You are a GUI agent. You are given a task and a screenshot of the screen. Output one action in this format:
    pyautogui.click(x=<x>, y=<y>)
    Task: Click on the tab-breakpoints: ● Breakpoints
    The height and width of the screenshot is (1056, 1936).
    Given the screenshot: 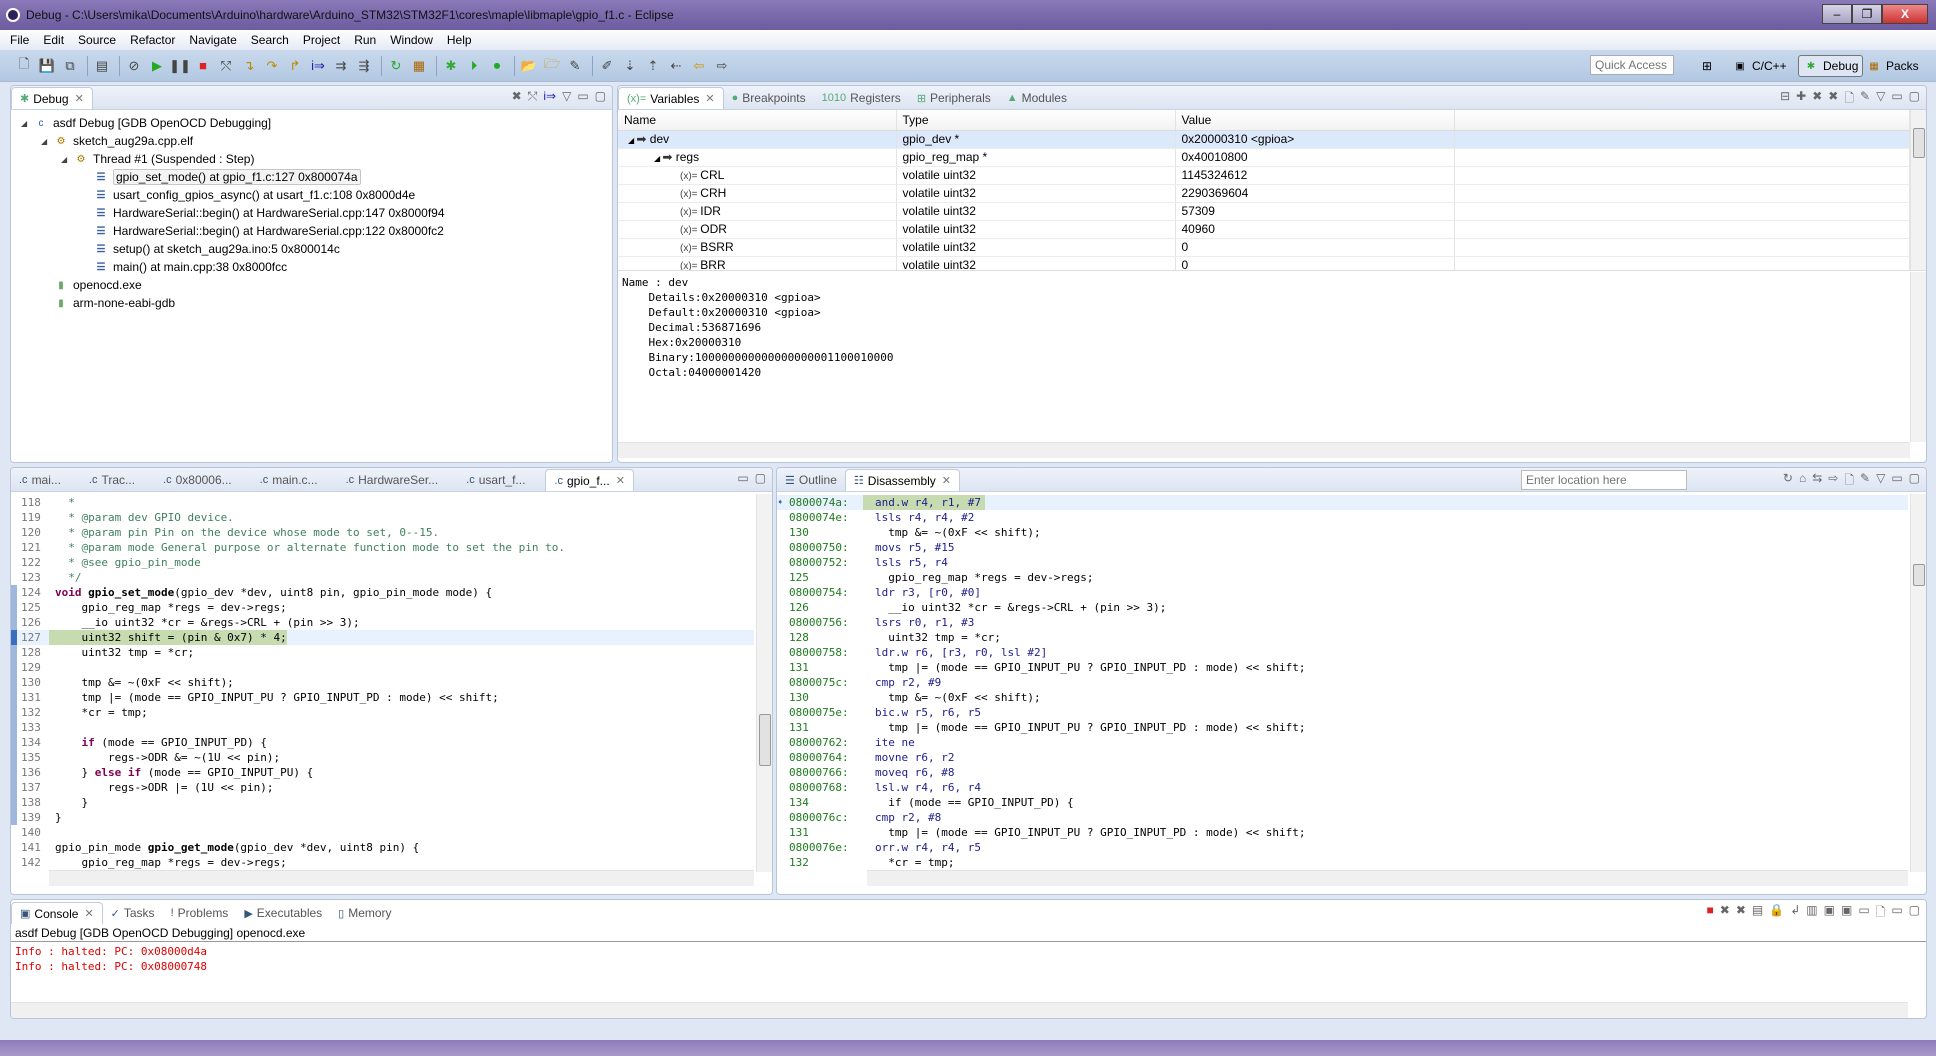 What is the action you would take?
    pyautogui.click(x=769, y=98)
    